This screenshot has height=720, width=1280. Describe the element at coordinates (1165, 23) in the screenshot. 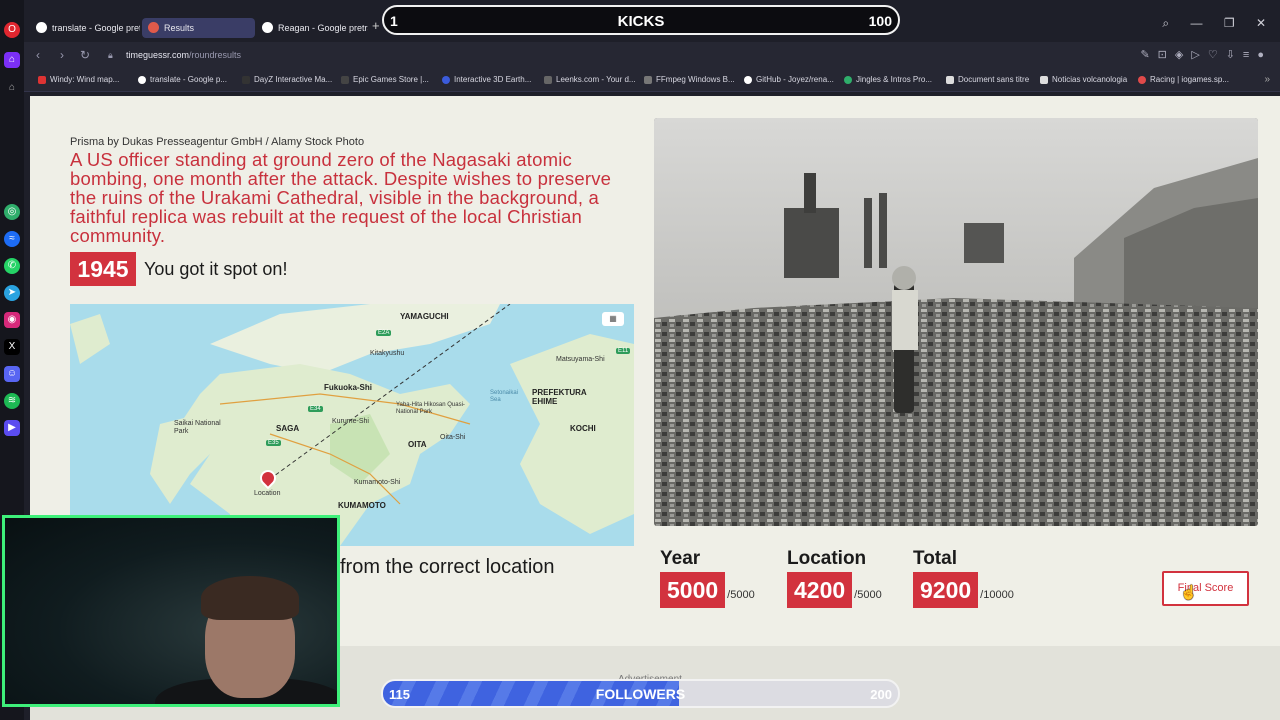

I see `search-tabs-icon: ⌕` at that location.